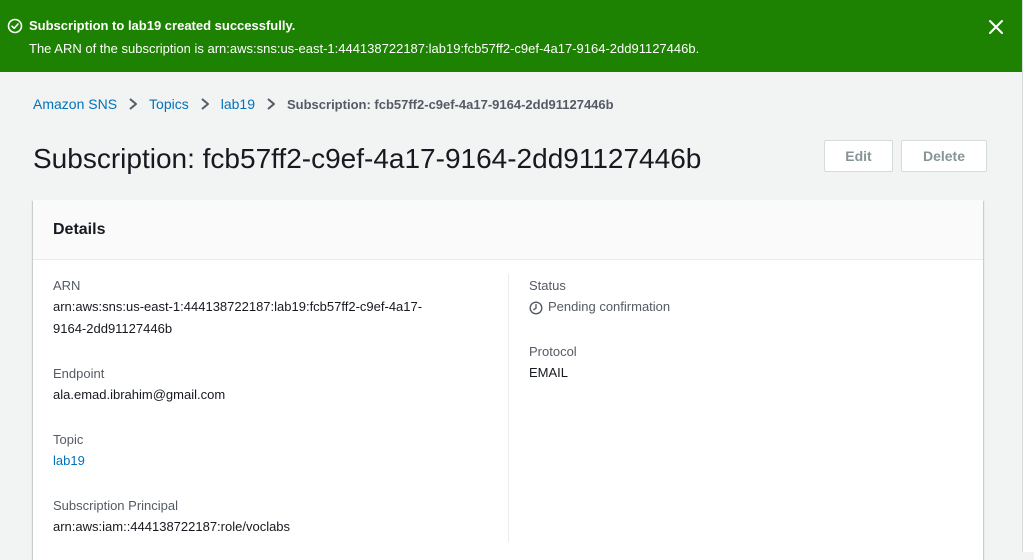  I want to click on topic-label: Topic, so click(68, 439).